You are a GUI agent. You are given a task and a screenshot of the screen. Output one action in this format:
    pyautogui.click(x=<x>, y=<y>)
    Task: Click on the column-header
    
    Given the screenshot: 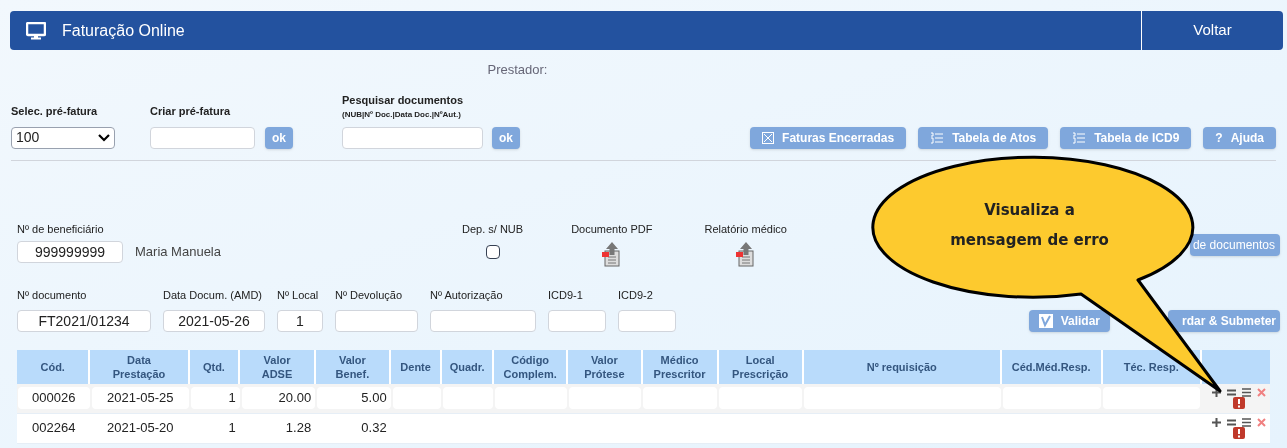 What is the action you would take?
    pyautogui.click(x=1235, y=366)
    